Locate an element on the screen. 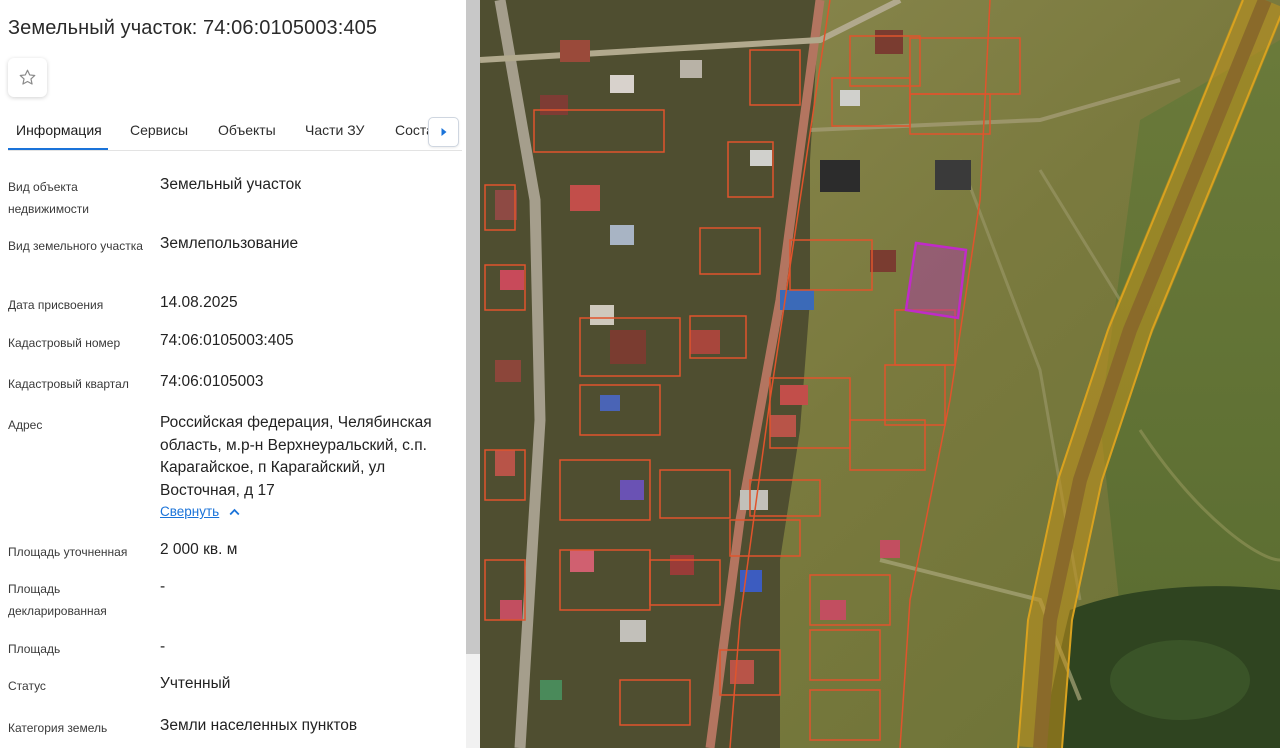 This screenshot has width=1280, height=748. selected-parcel is located at coordinates (936, 280).